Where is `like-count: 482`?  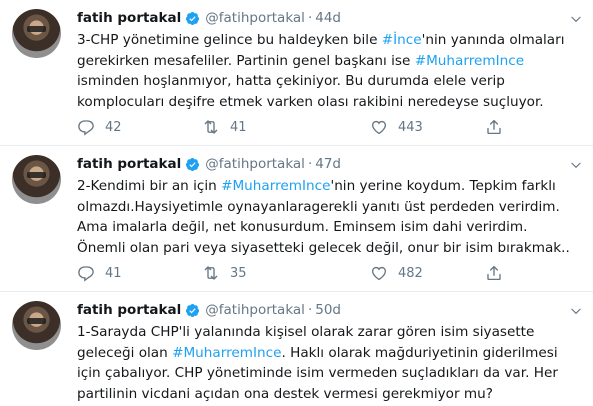 like-count: 482 is located at coordinates (410, 273).